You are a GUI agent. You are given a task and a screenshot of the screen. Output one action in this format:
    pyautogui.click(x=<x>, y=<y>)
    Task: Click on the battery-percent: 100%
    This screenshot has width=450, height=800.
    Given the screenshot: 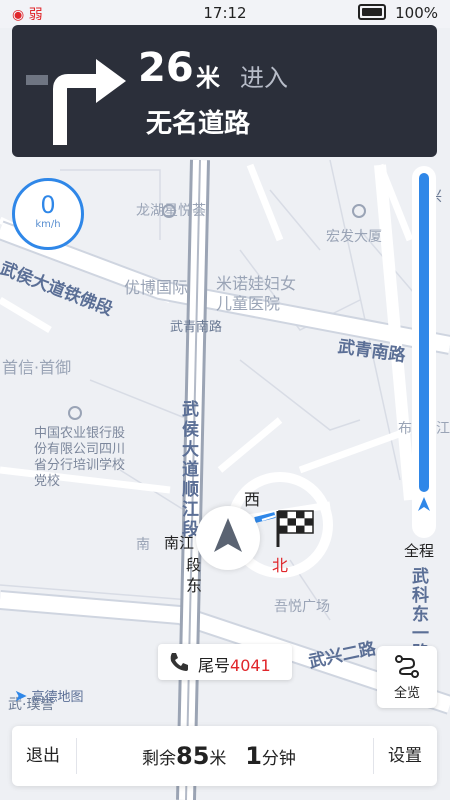 What is the action you would take?
    pyautogui.click(x=416, y=13)
    